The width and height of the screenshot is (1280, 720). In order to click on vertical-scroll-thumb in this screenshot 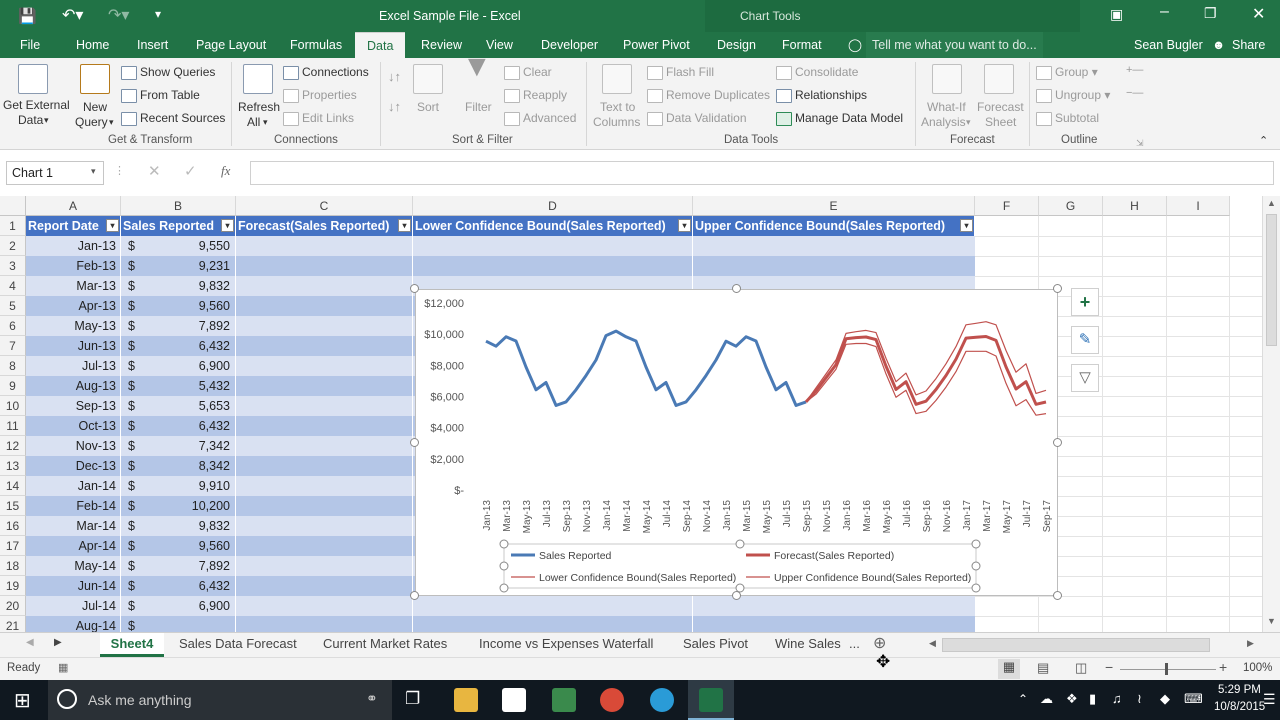, I will do `click(1271, 280)`.